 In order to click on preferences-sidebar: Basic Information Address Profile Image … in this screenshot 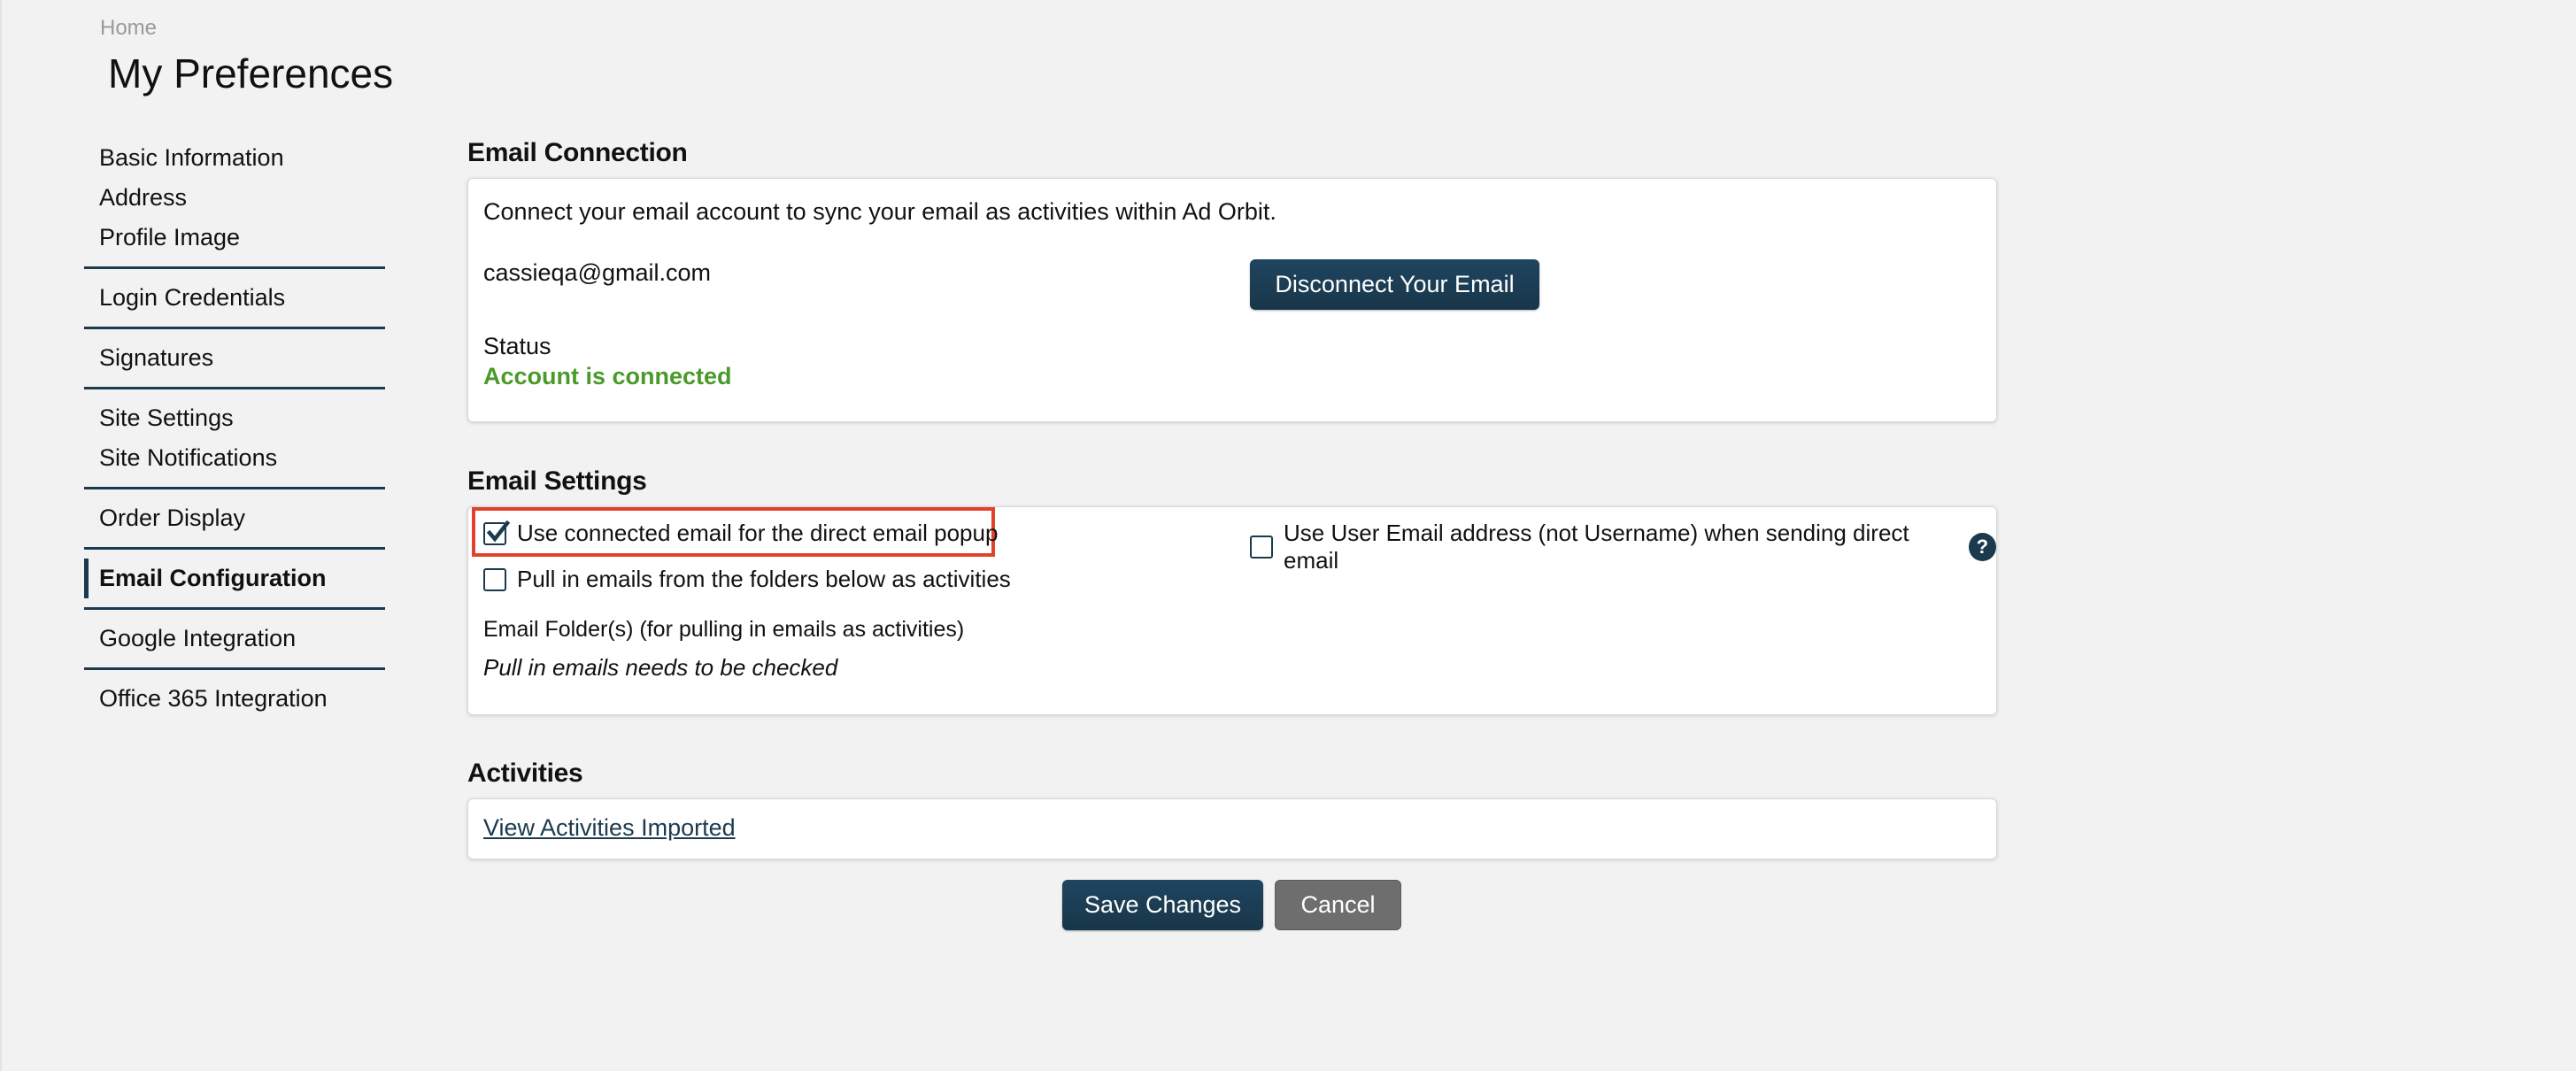, I will do `click(234, 429)`.